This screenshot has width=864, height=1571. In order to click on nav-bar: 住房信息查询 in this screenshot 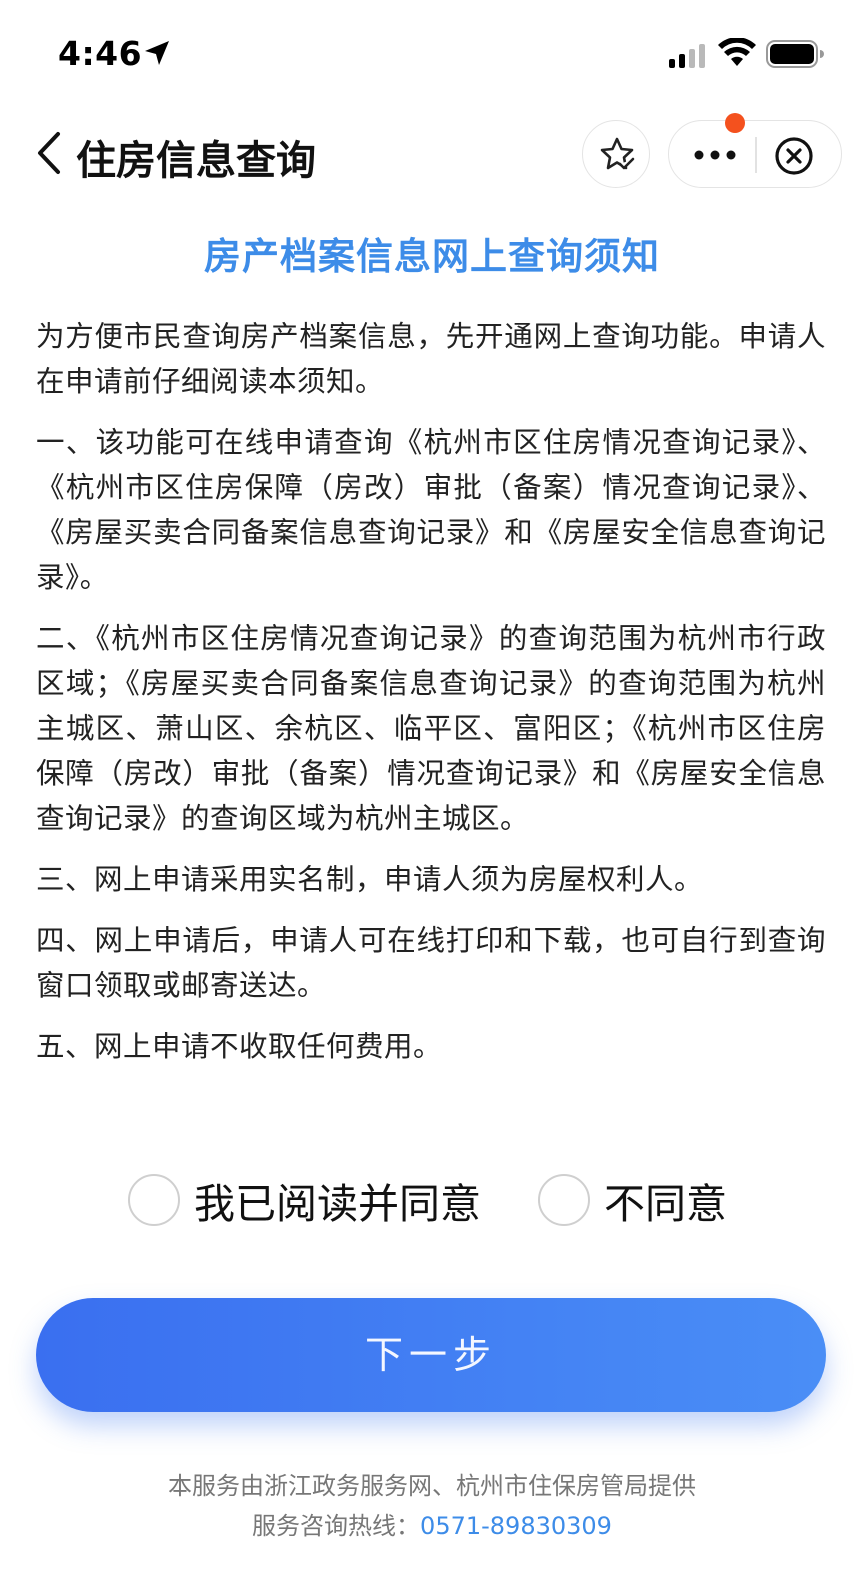, I will do `click(432, 153)`.